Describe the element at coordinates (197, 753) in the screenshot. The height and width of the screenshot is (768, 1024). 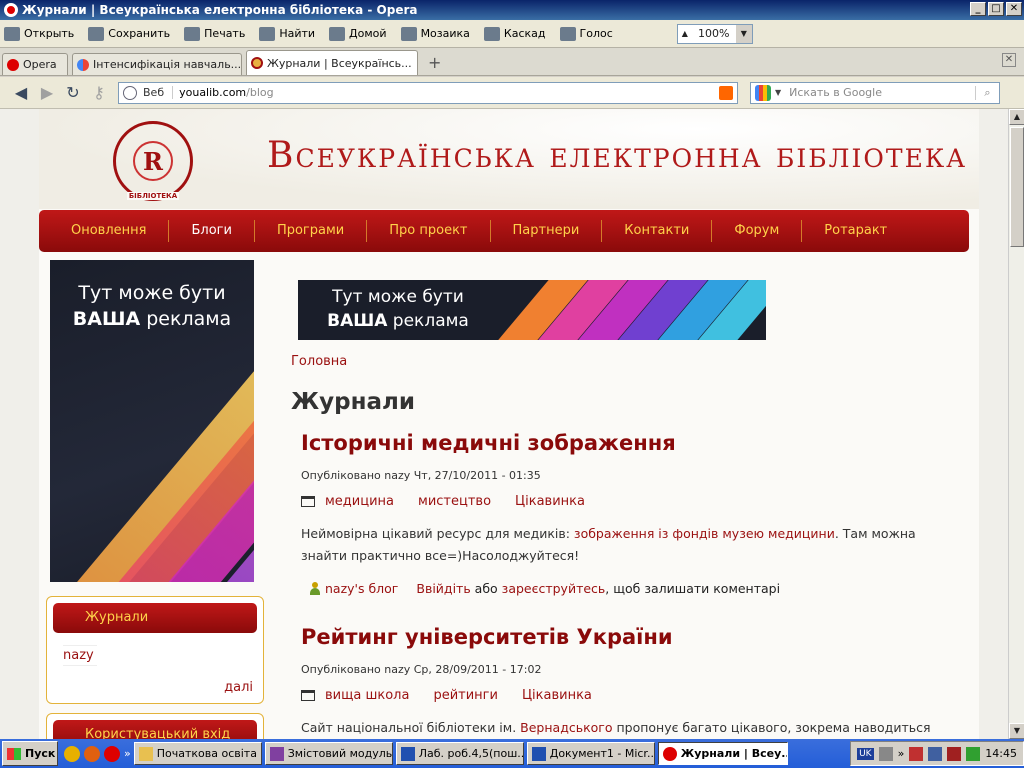
I see `task-button: Початкова освіта` at that location.